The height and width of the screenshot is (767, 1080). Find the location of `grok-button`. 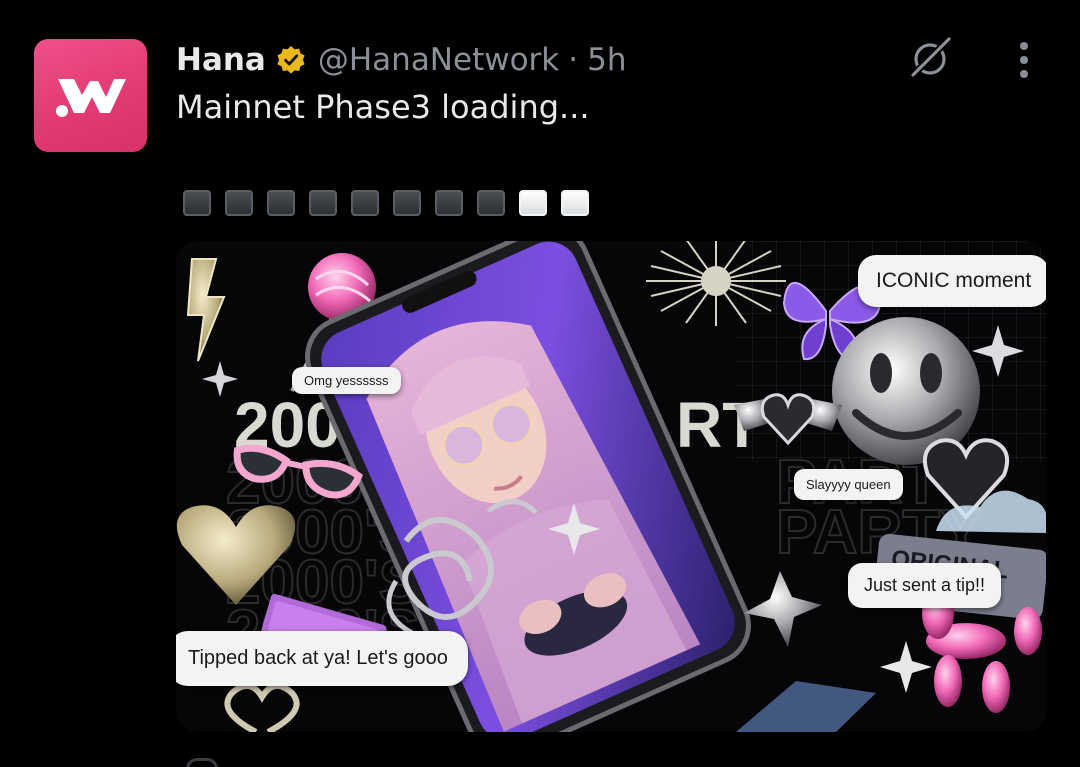

grok-button is located at coordinates (930, 58).